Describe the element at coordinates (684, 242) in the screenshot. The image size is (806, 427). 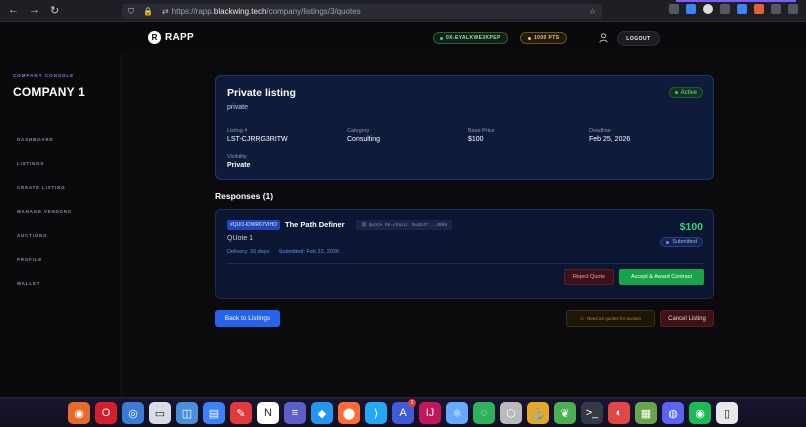
I see `submitted-badge-label: Submitted` at that location.